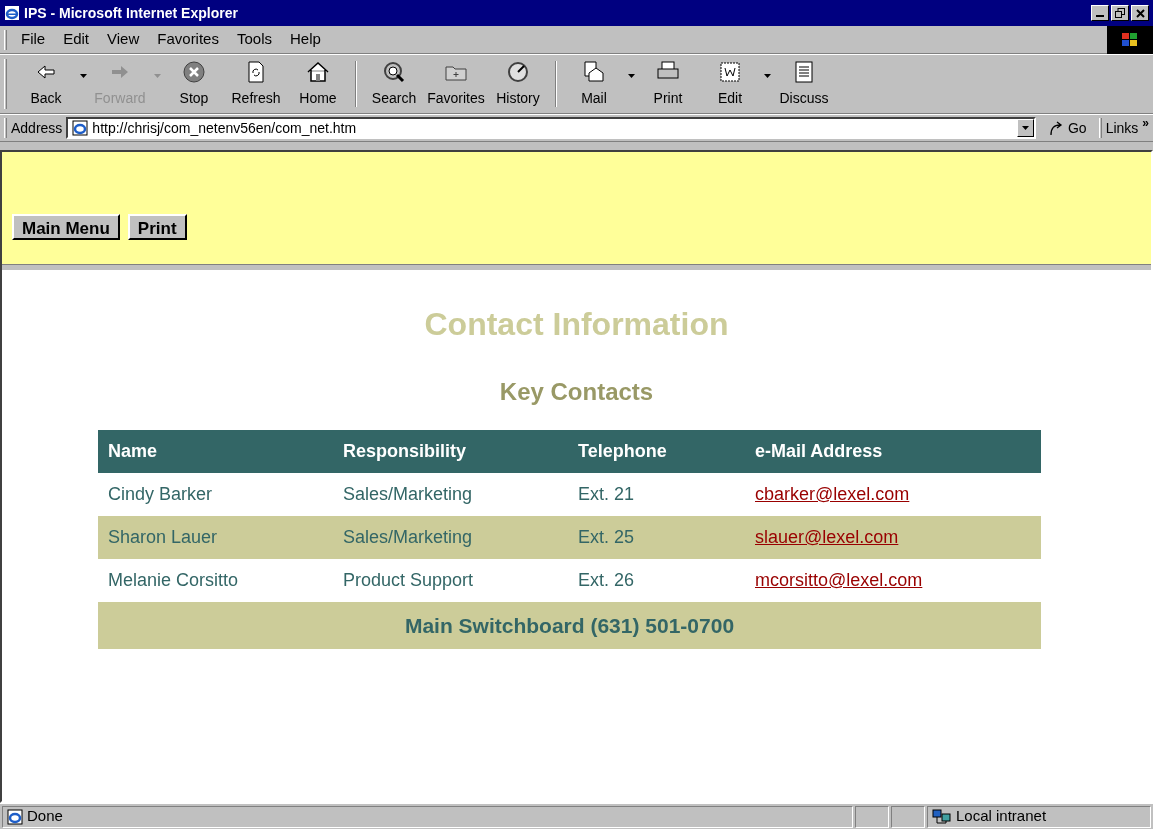 This screenshot has width=1153, height=829. I want to click on table-cell: Cindy Barker, so click(215, 494).